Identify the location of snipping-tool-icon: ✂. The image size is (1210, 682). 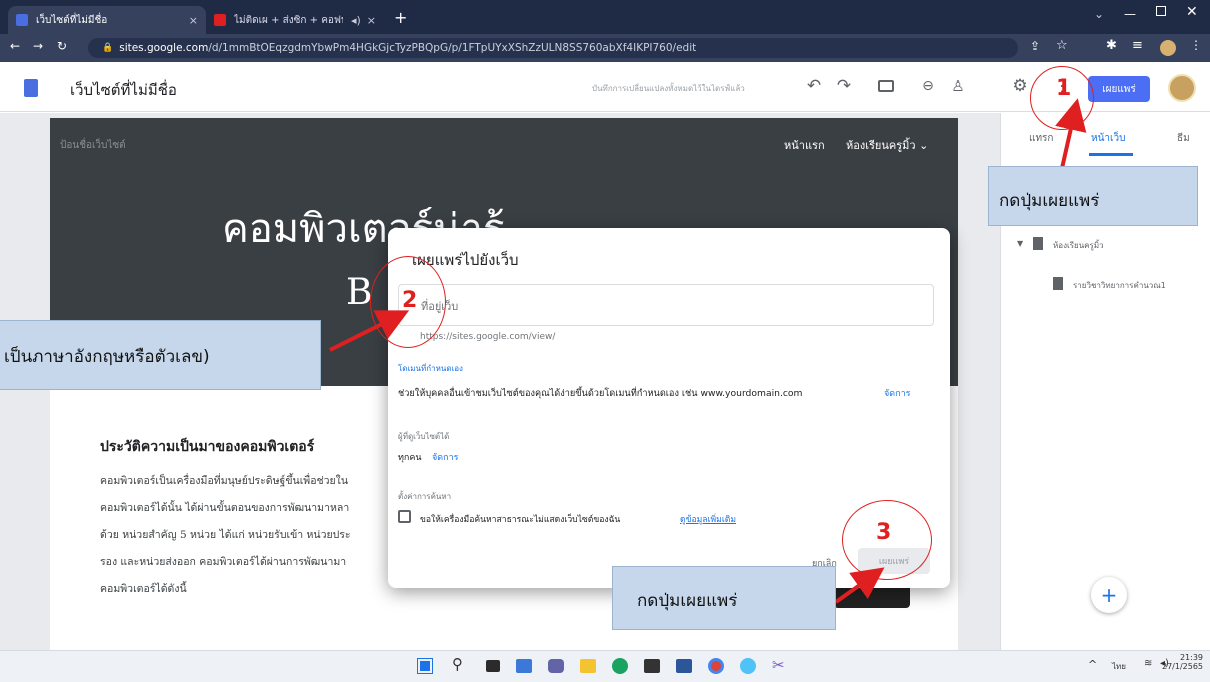
(778, 665).